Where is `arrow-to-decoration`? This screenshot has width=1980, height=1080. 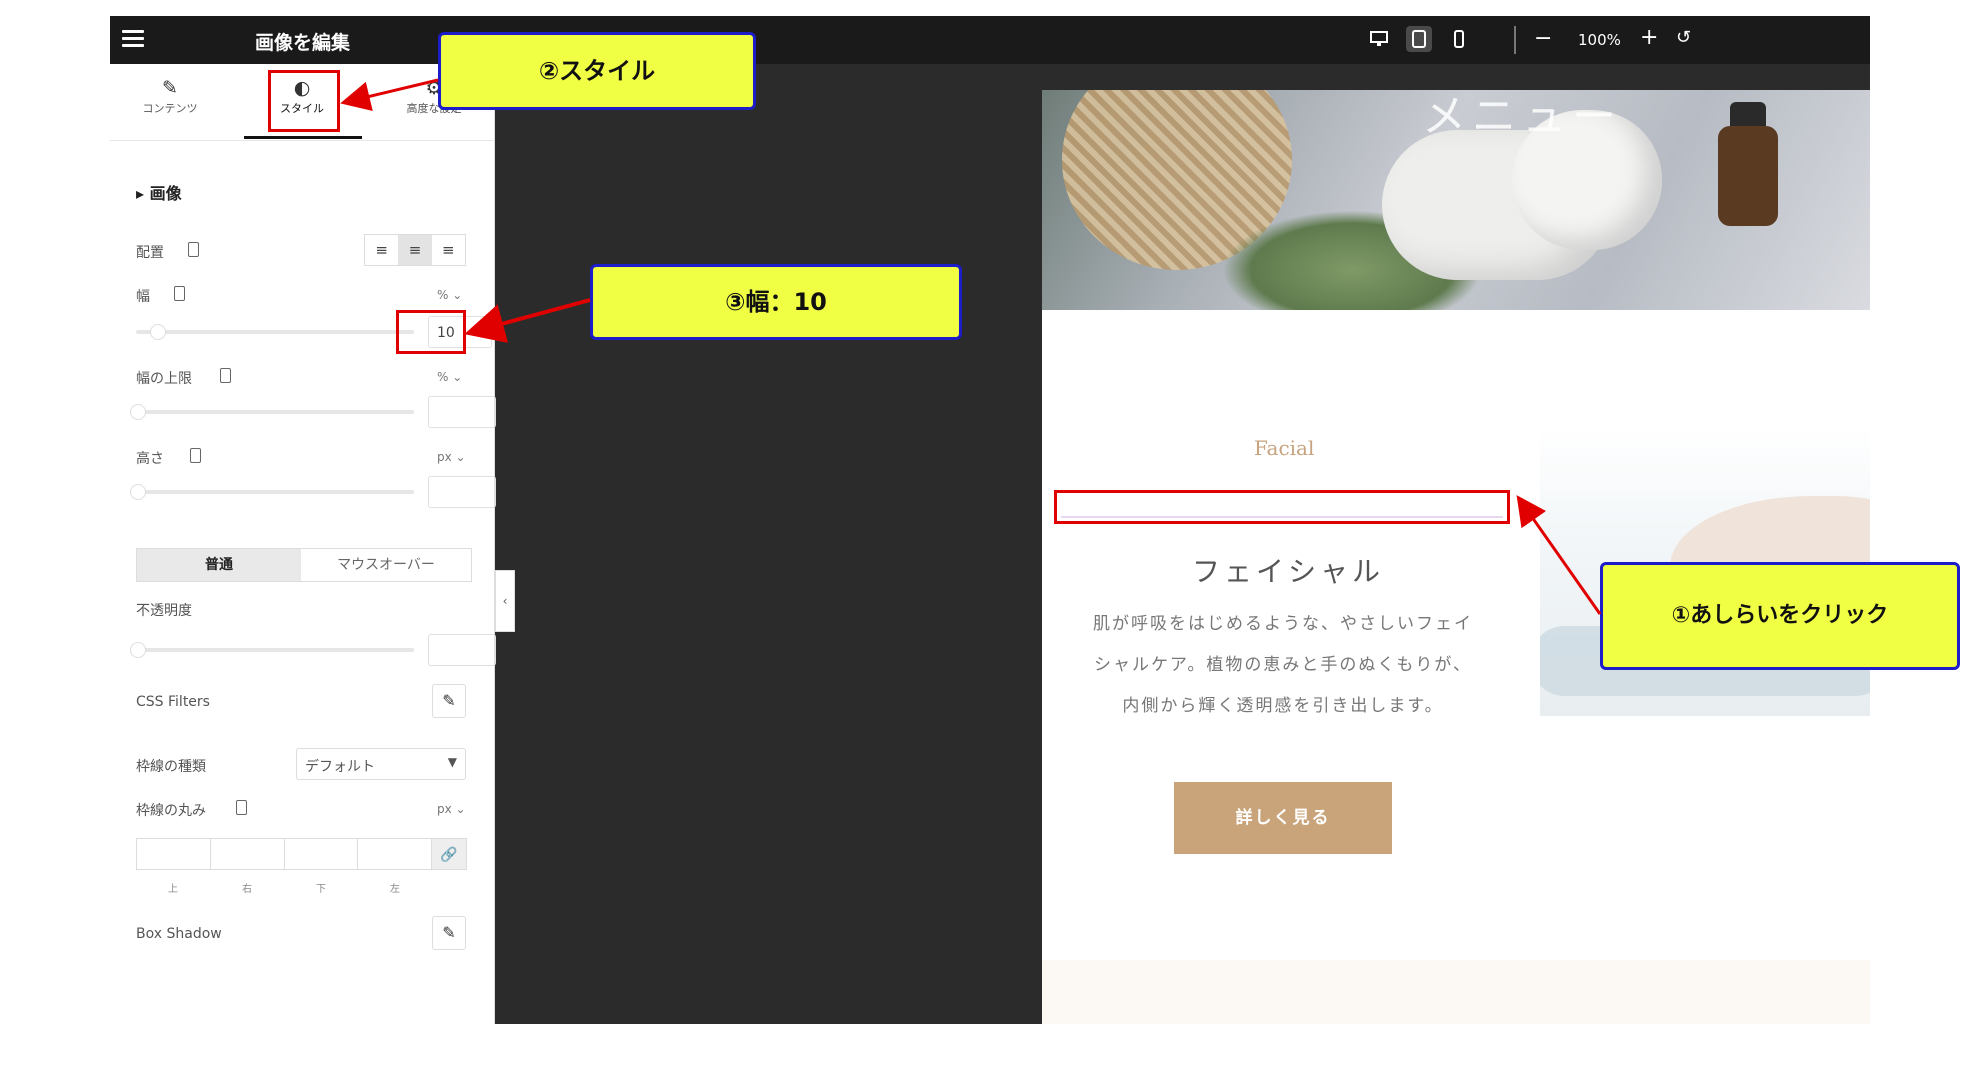
arrow-to-decoration is located at coordinates (1559, 555).